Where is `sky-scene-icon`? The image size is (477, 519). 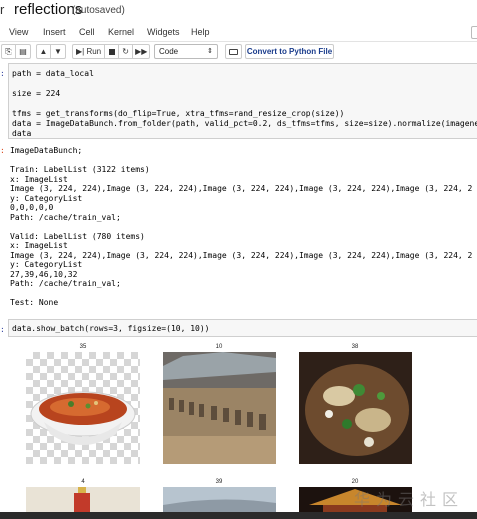
sky-scene-icon is located at coordinates (219, 499).